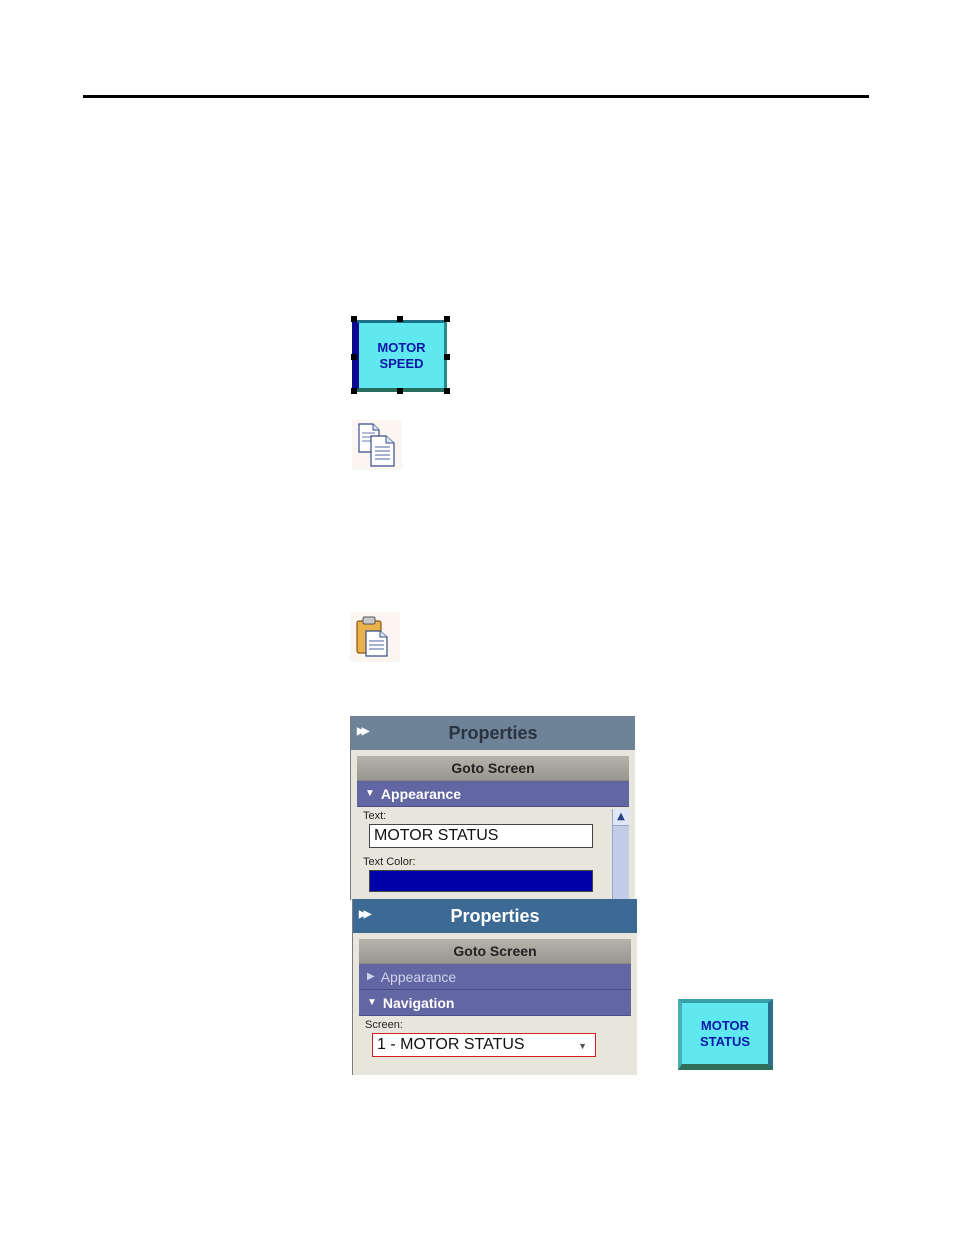  What do you see at coordinates (371, 976) in the screenshot?
I see `collapsed-triangle-icon: ▶` at bounding box center [371, 976].